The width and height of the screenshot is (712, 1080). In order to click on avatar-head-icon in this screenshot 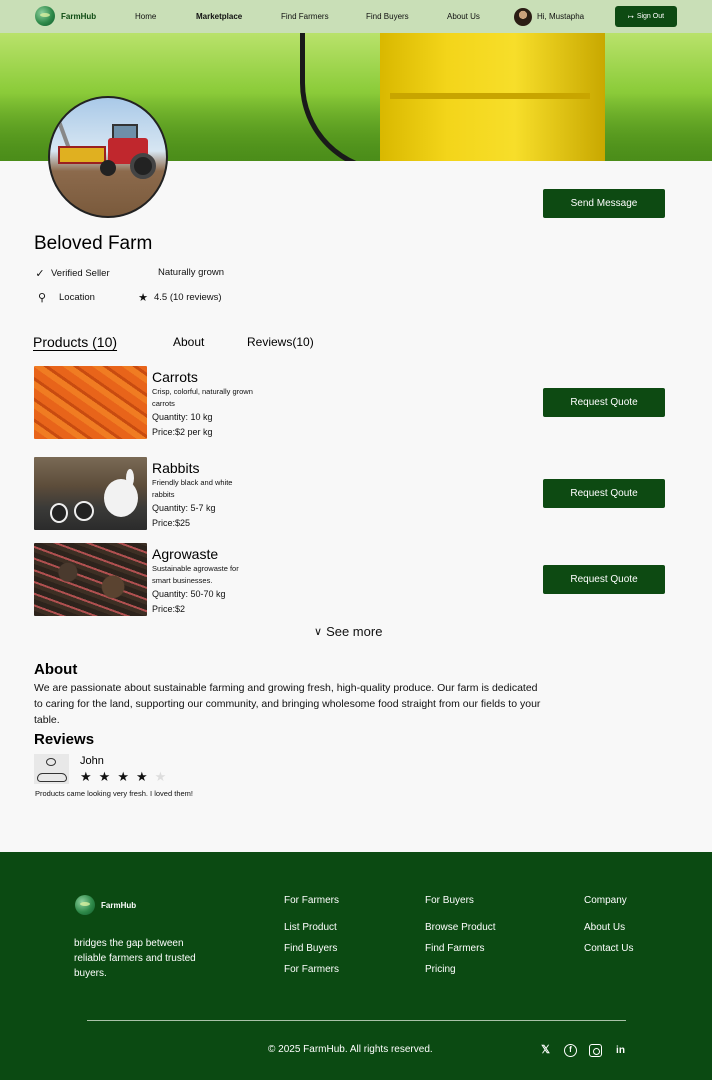, I will do `click(51, 762)`.